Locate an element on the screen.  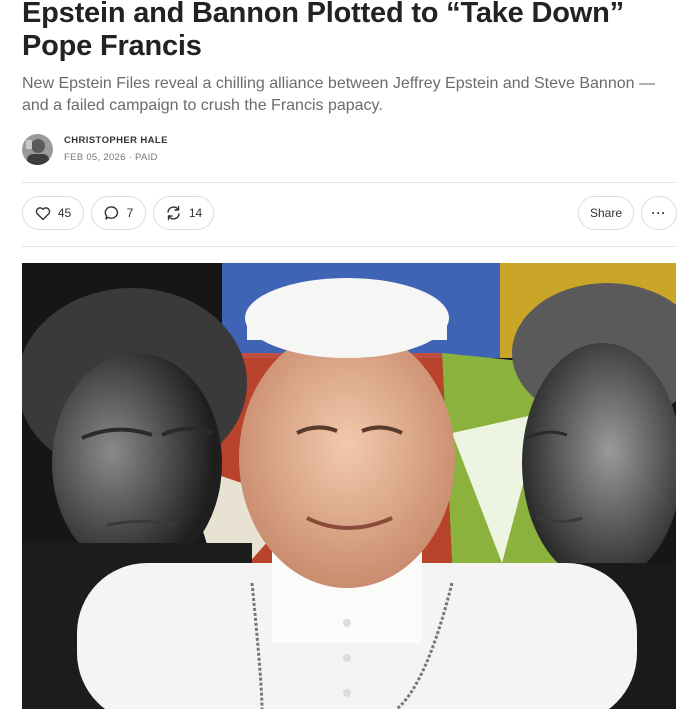
share-label: Share is located at coordinates (606, 213).